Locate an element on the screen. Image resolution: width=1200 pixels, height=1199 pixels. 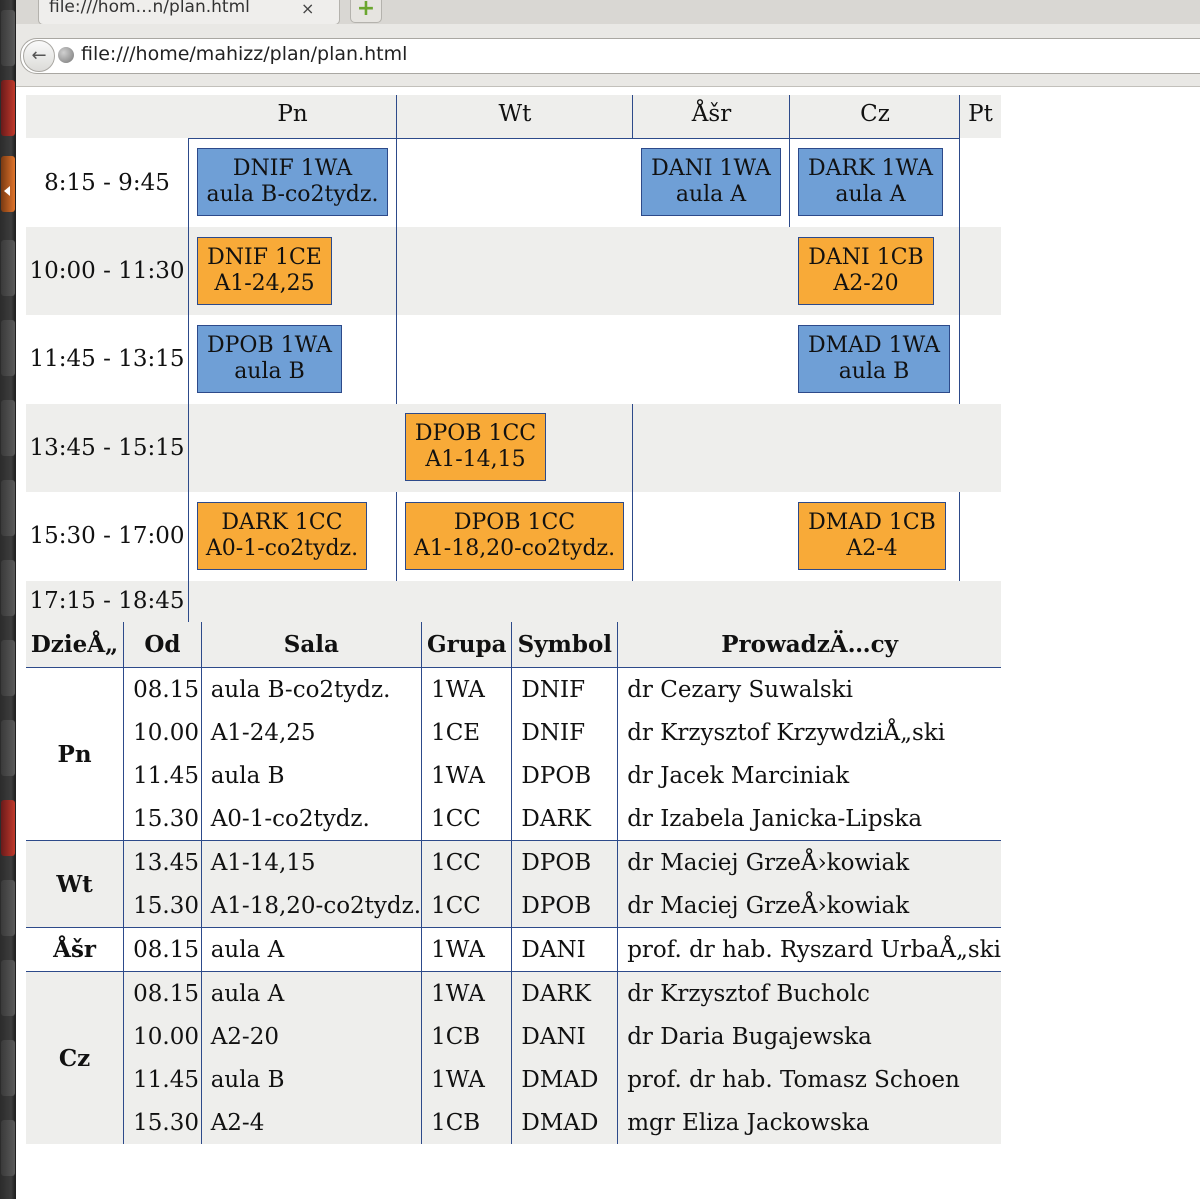
time-label: 13:45 - 15:15 is located at coordinates (107, 448).